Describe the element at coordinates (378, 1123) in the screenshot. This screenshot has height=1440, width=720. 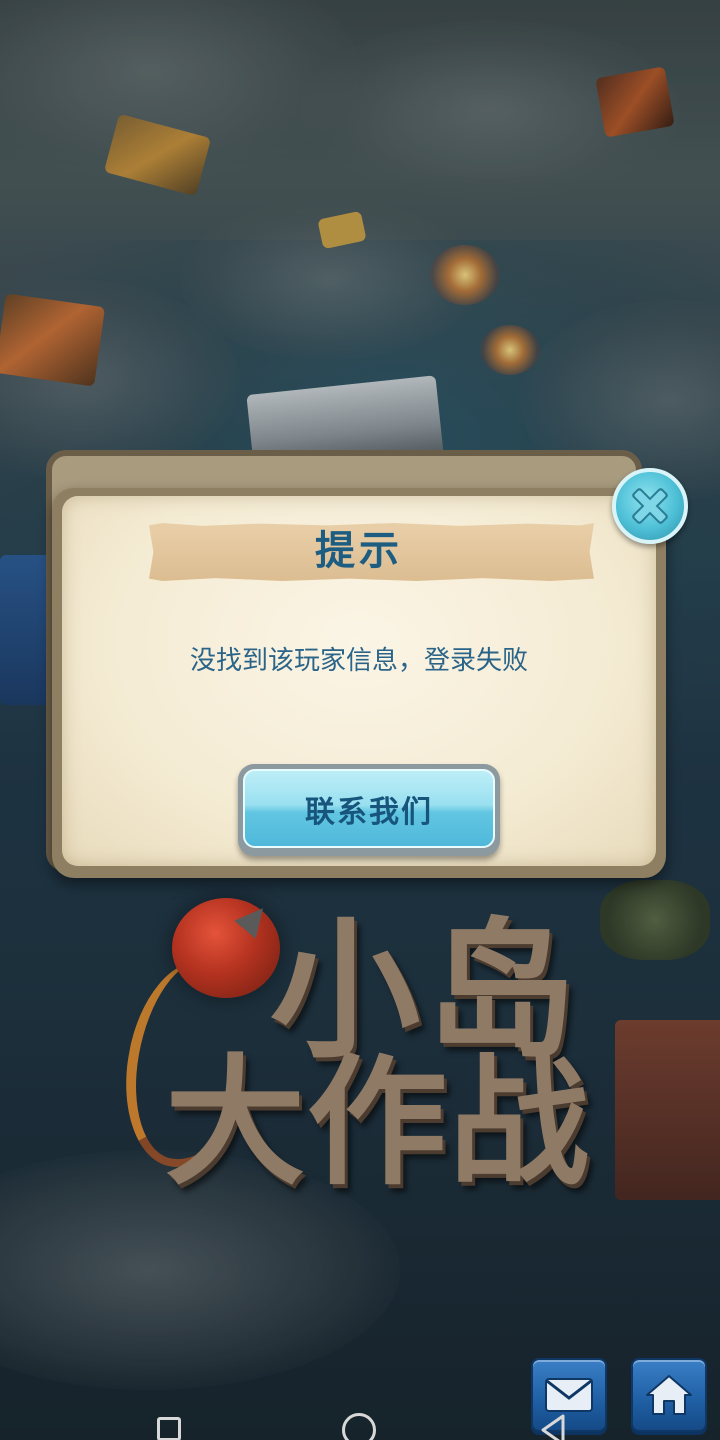
I see `game-logo-line-2: 大作战` at that location.